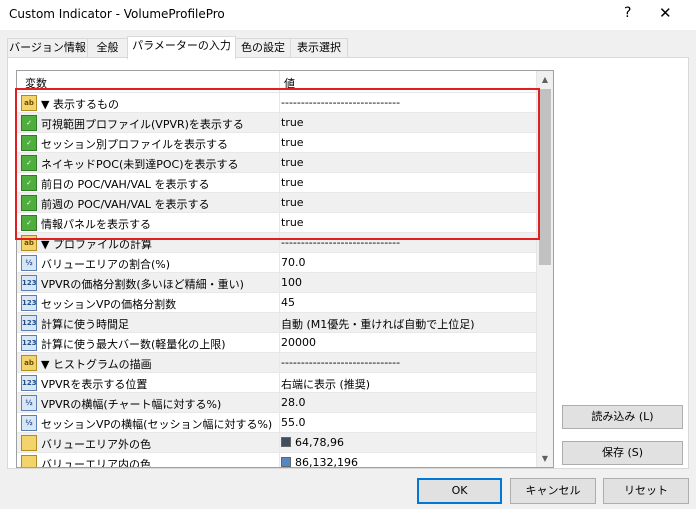  I want to click on scroll-down-arrow-icon: ▼, so click(545, 458).